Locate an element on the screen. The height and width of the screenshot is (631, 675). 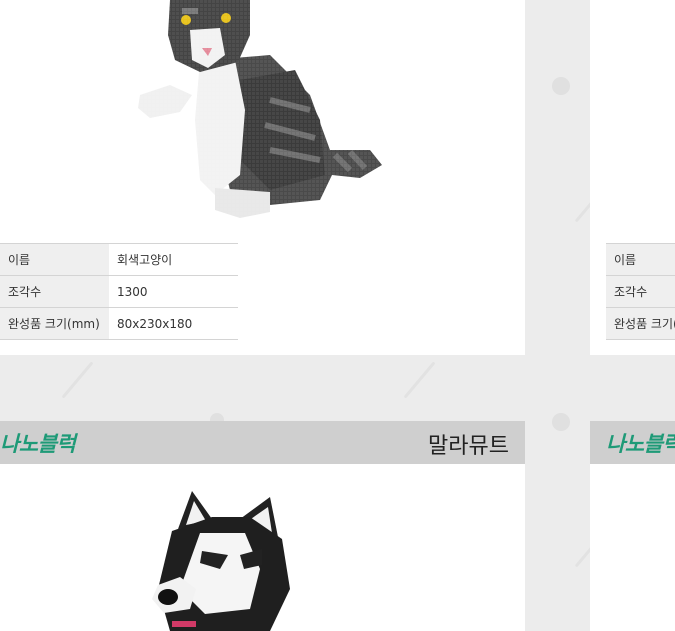
spec-row-pieces: 조각수 1300 is located at coordinates (119, 291).